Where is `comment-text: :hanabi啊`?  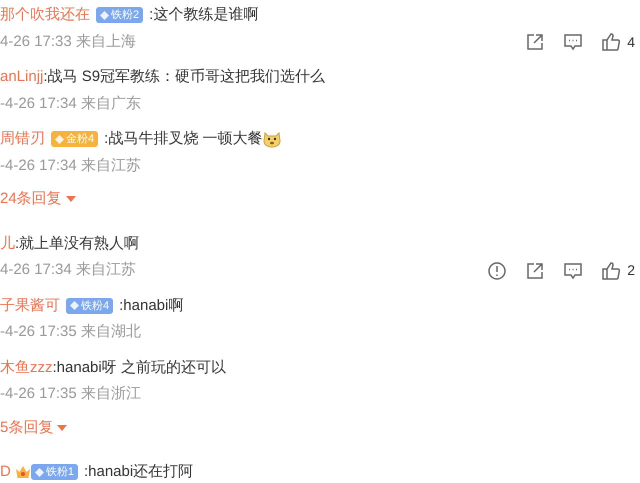
comment-text: :hanabi啊 is located at coordinates (151, 306).